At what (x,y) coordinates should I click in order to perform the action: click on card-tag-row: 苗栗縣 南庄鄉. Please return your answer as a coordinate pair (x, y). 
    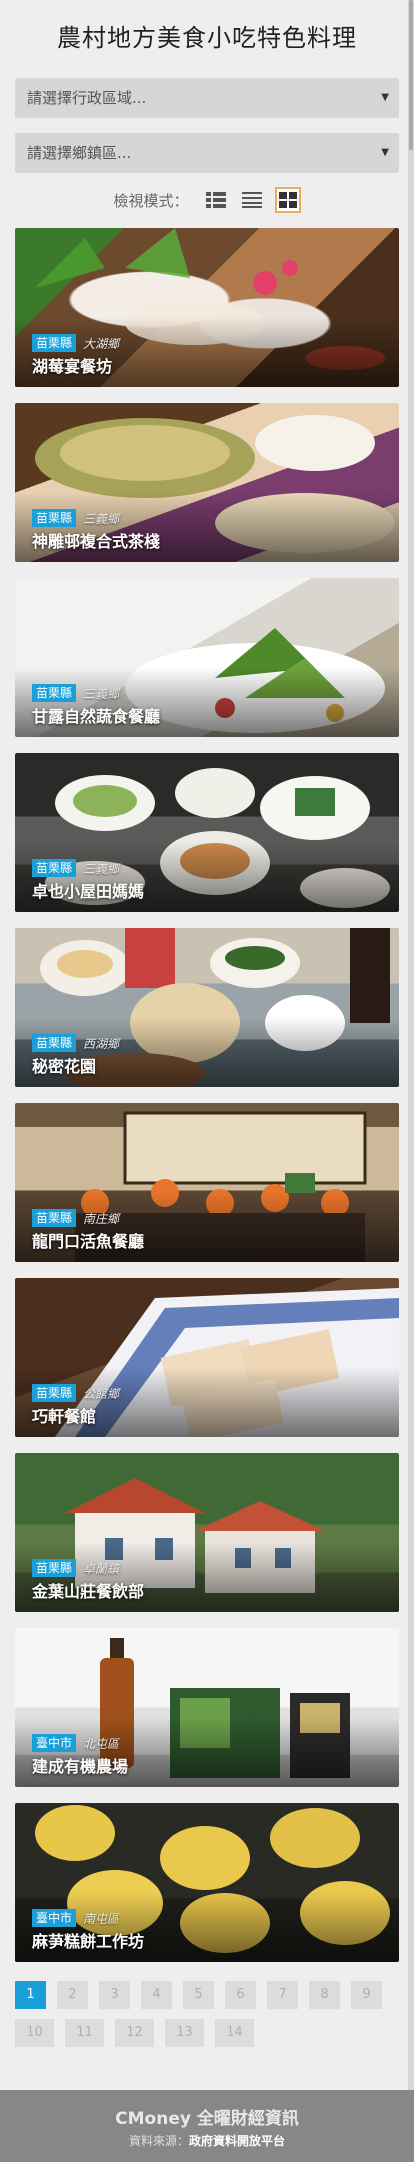
    Looking at the image, I should click on (75, 1218).